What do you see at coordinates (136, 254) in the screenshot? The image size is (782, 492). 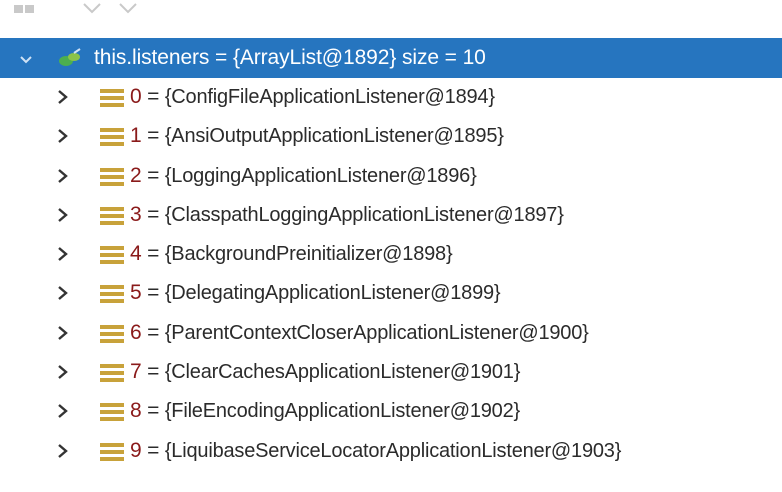 I see `item-index: 4` at bounding box center [136, 254].